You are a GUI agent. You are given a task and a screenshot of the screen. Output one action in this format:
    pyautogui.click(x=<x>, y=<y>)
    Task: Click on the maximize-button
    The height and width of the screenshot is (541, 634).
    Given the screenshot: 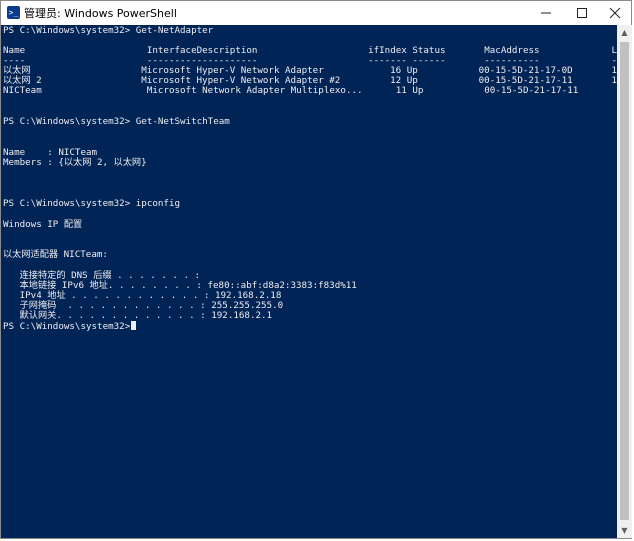 What is the action you would take?
    pyautogui.click(x=582, y=13)
    